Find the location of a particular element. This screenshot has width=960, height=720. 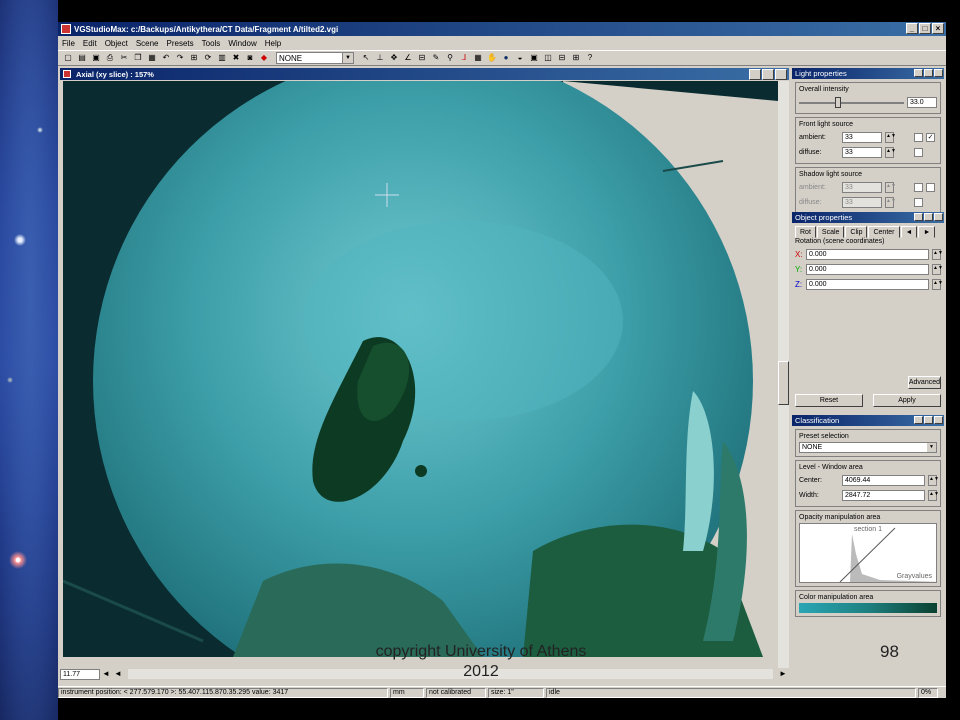

hand-icon: ✋ is located at coordinates (492, 58).